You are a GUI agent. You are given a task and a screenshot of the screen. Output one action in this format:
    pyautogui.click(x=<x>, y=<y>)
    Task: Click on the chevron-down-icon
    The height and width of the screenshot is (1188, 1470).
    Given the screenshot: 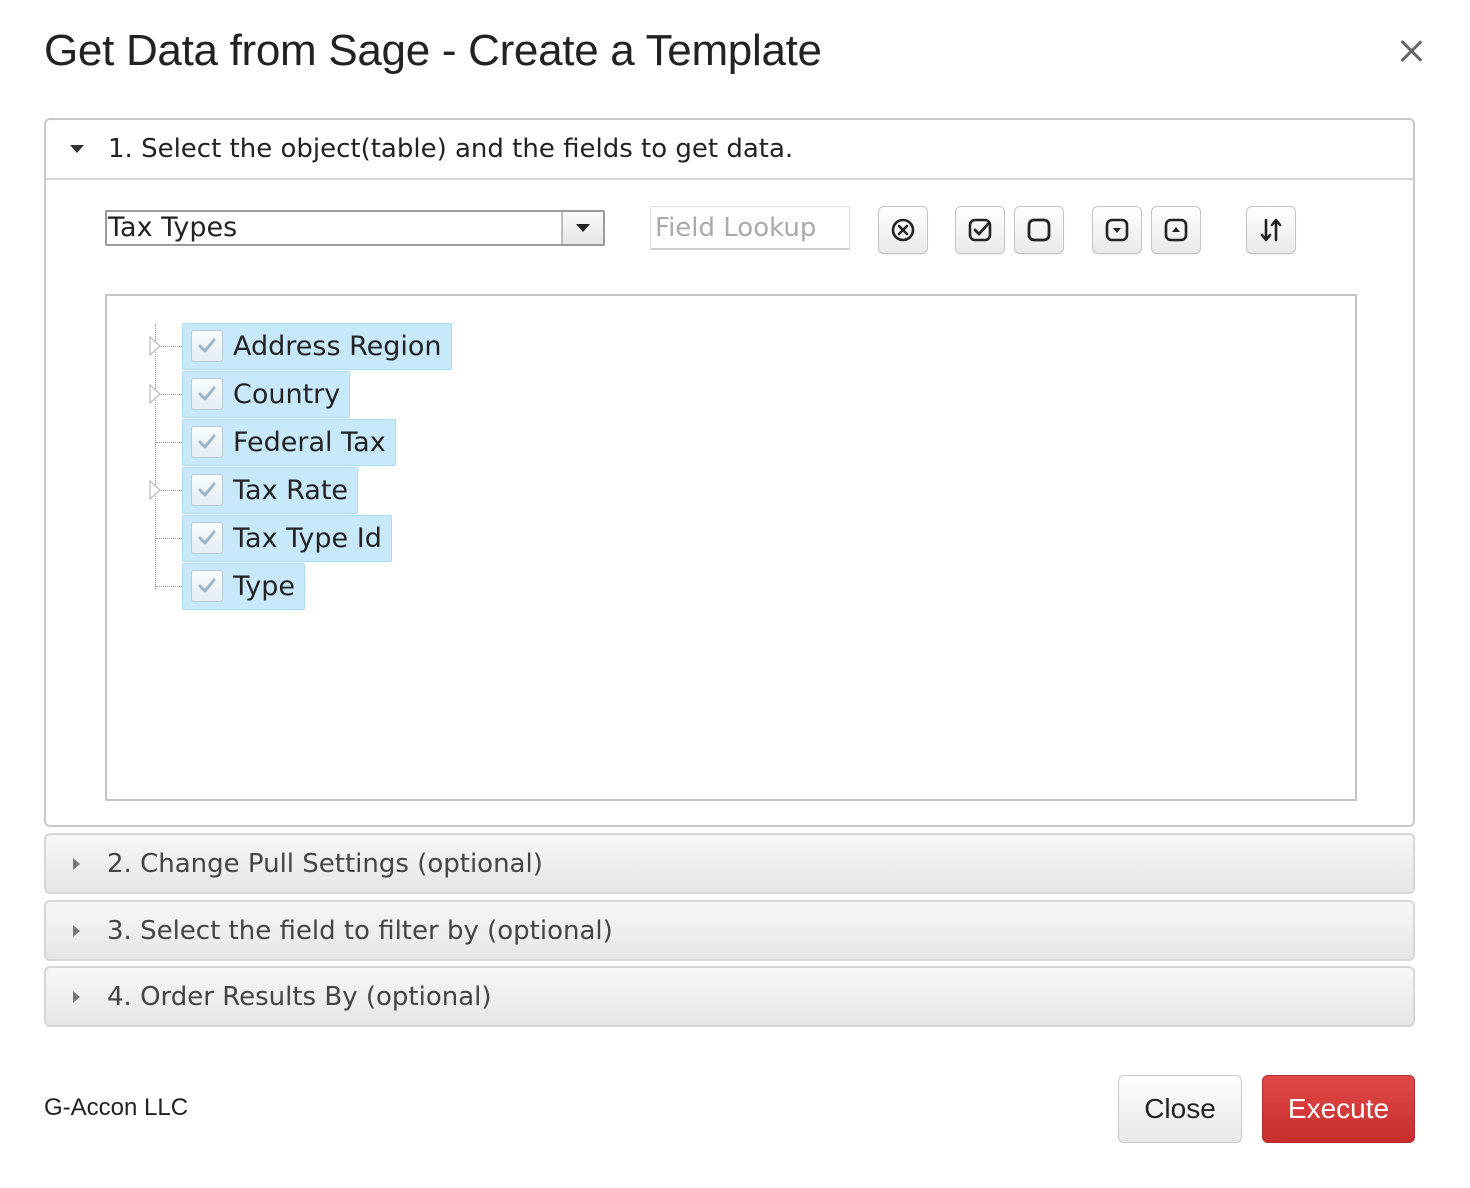 What is the action you would take?
    pyautogui.click(x=583, y=228)
    